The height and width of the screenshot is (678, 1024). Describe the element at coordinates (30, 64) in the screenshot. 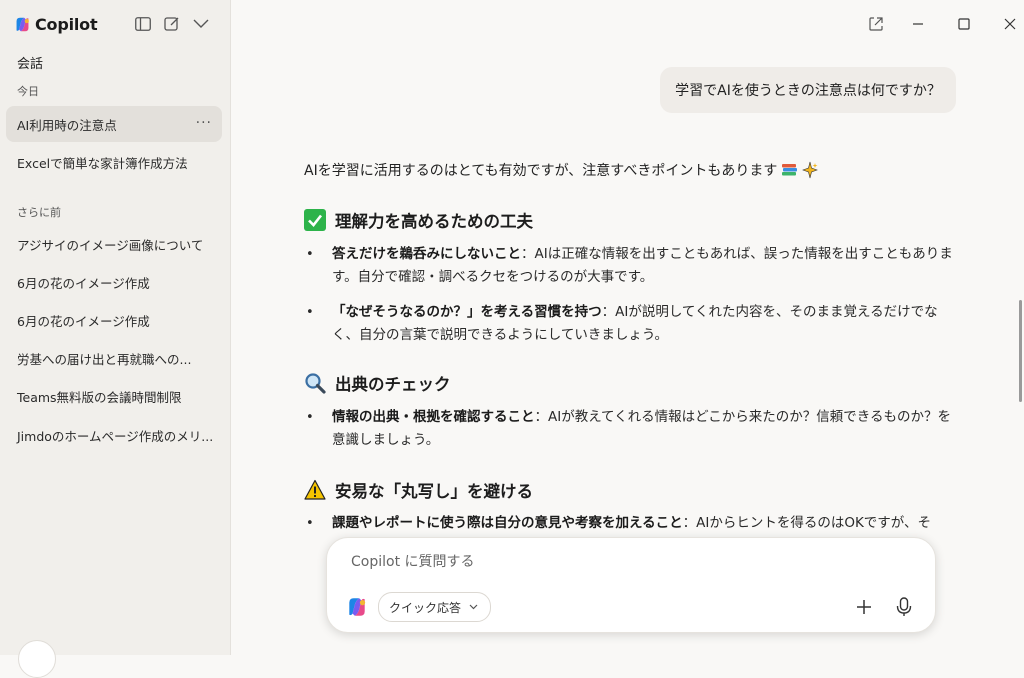

I see `conversations-title: 会話` at that location.